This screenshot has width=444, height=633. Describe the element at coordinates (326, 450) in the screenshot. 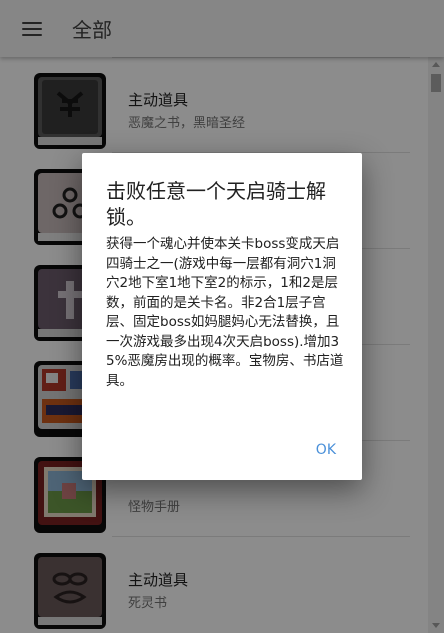

I see `ok-button: OK` at that location.